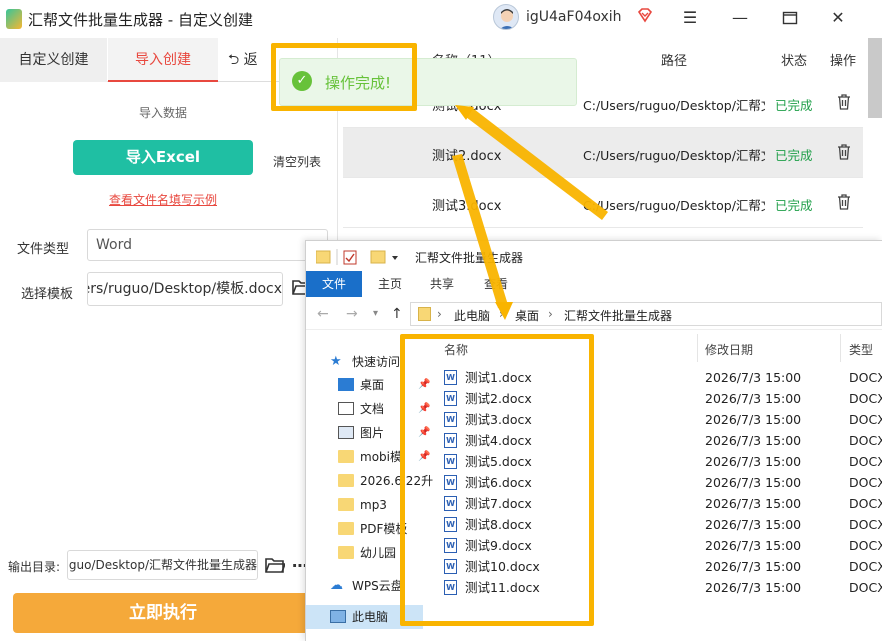  What do you see at coordinates (530, 212) in the screenshot?
I see `annotation-arrows` at bounding box center [530, 212].